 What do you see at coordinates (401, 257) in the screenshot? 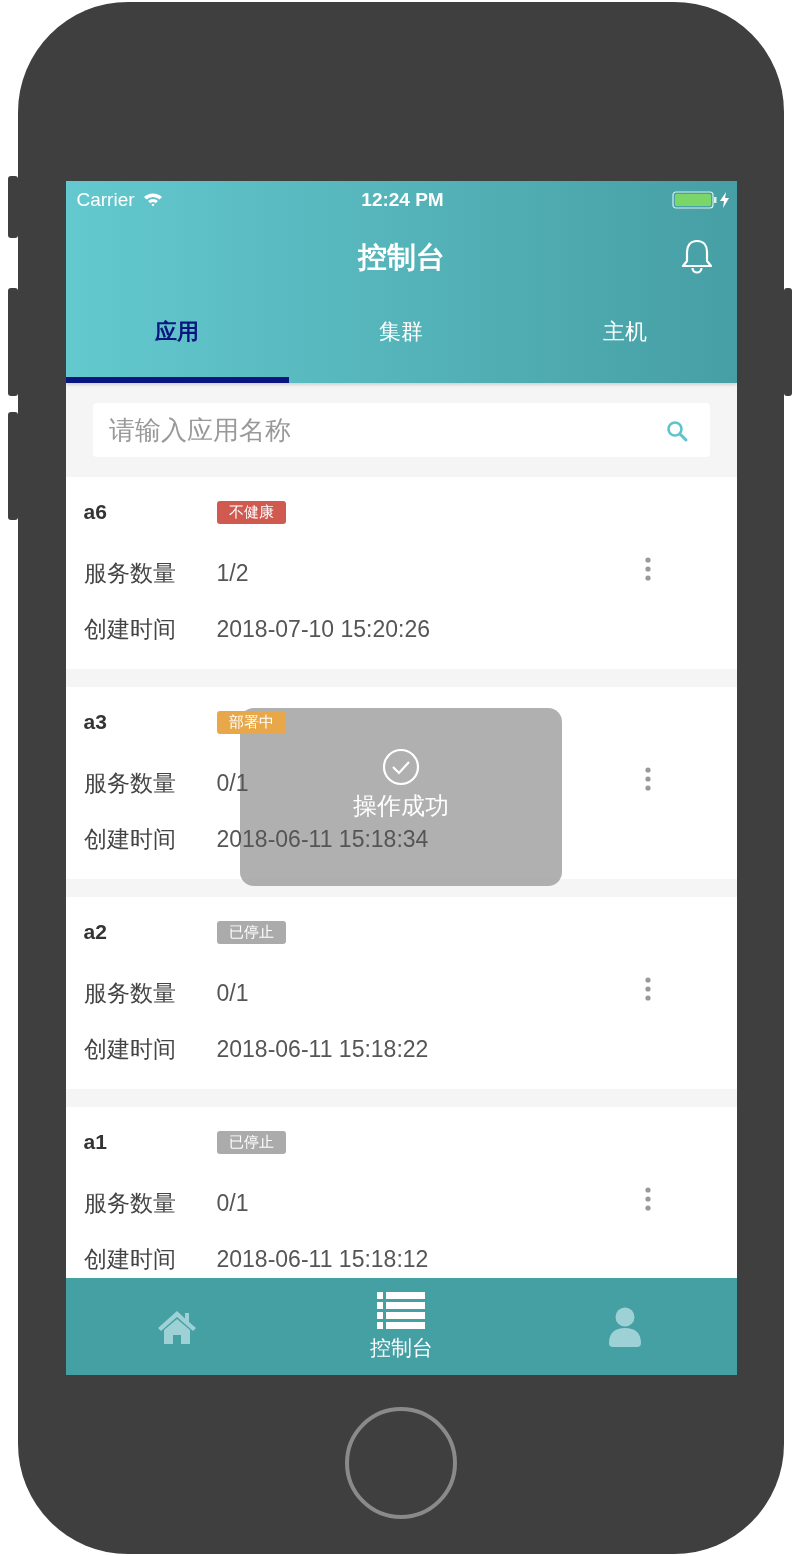
I see `page-title: 控制台` at bounding box center [401, 257].